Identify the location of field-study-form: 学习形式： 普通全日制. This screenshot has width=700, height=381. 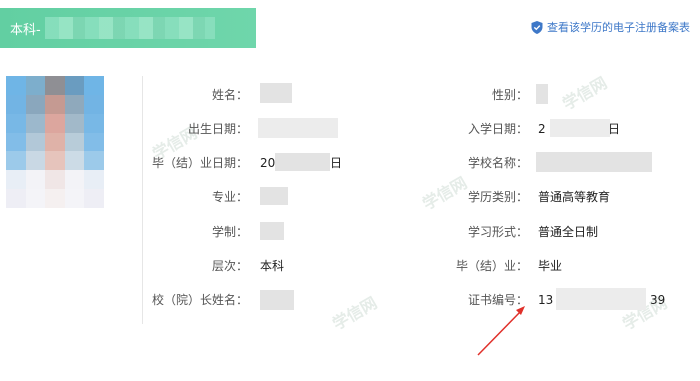
(550, 232).